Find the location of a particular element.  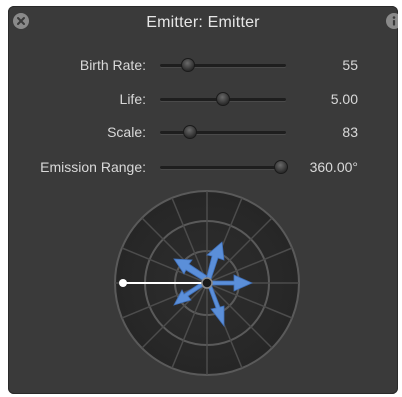

angle-handle is located at coordinates (123, 283).